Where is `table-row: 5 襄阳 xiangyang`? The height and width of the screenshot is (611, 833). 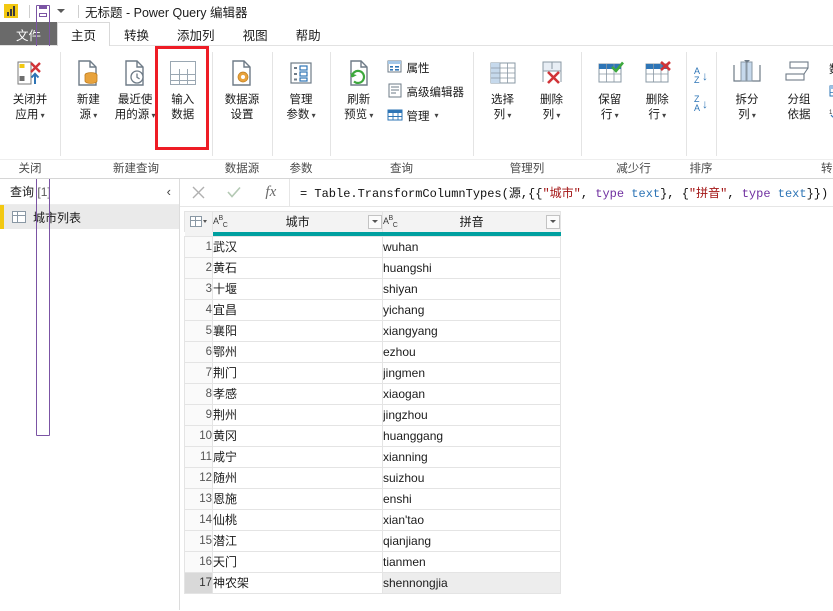 table-row: 5 襄阳 xiangyang is located at coordinates (372, 330).